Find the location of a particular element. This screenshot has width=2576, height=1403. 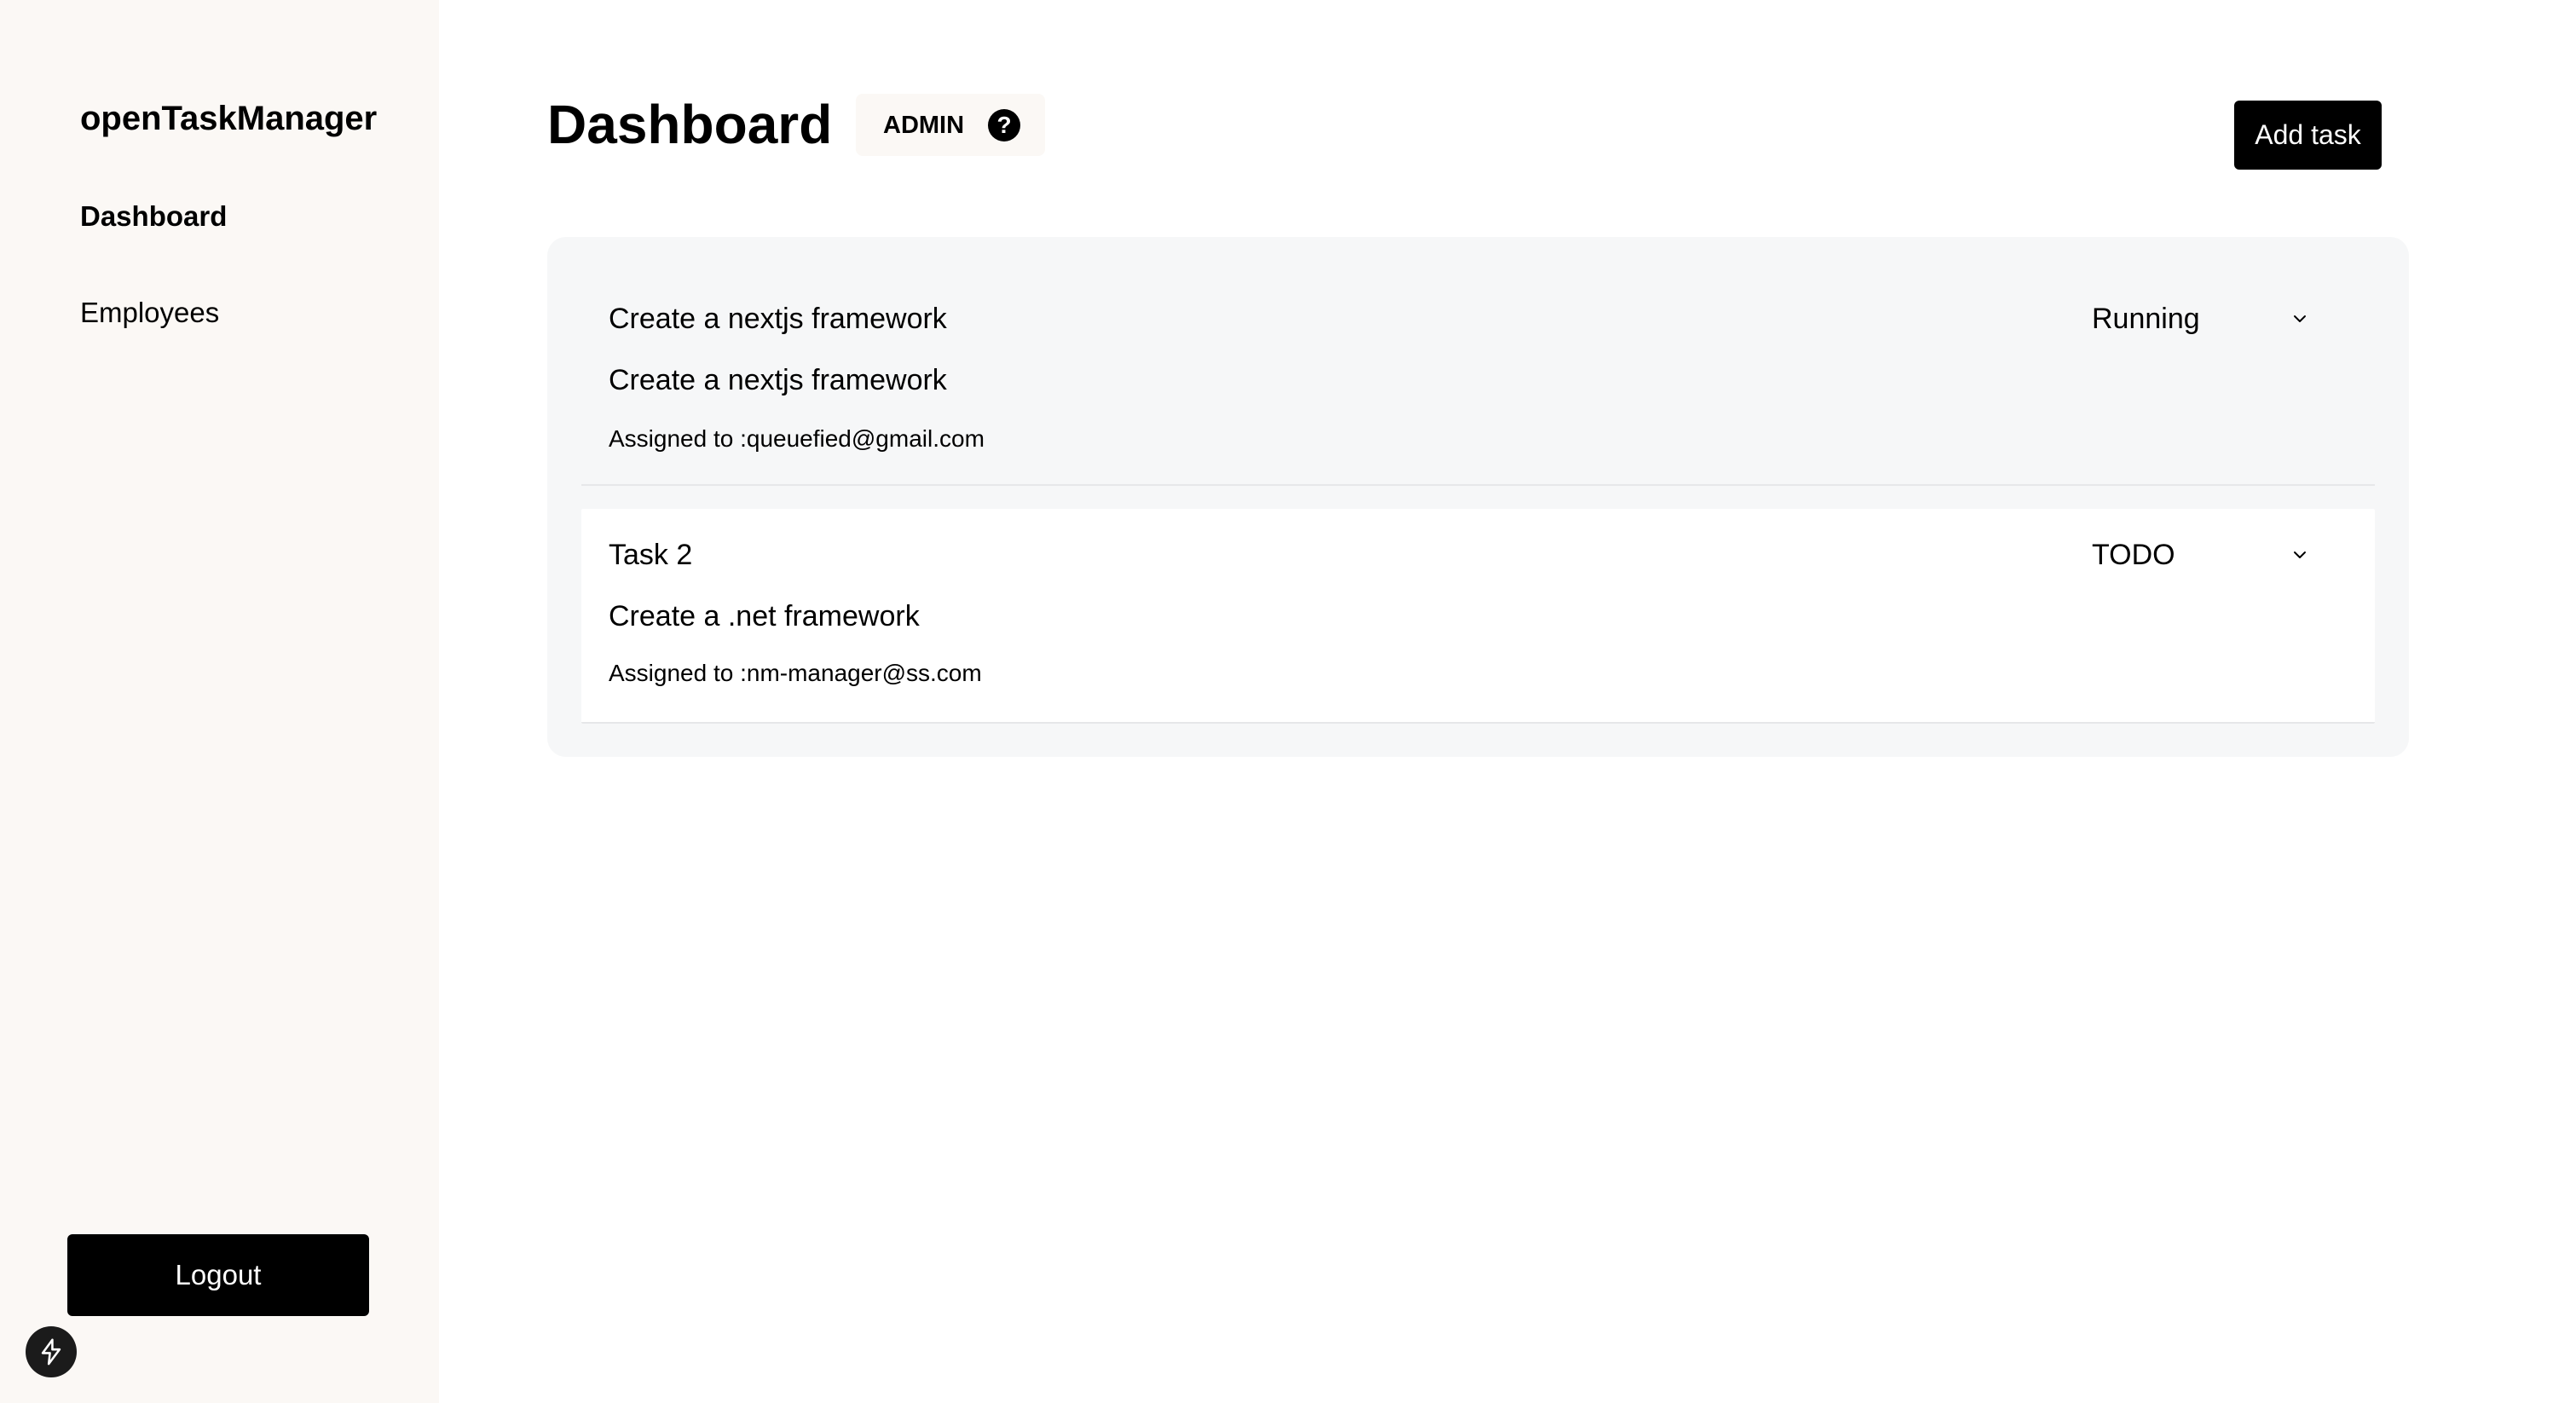

sidebar-item-label: Employees is located at coordinates (150, 313).